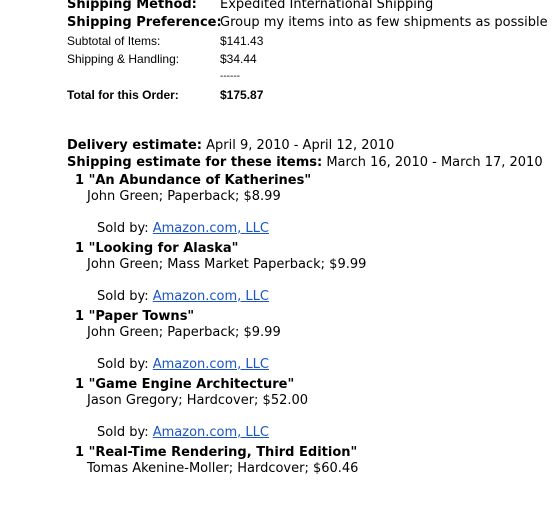  I want to click on delivery-estimate-value: April 9, 2010 - April 12, 2010, so click(300, 145).